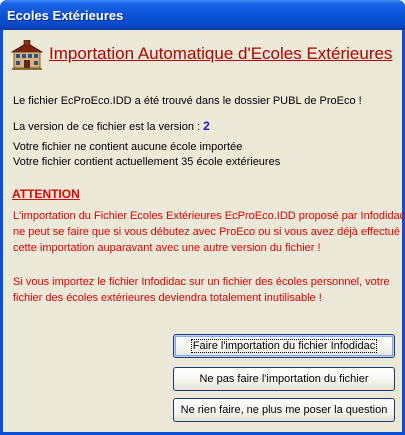  I want to click on attention-heading: ATTENTION, so click(46, 194).